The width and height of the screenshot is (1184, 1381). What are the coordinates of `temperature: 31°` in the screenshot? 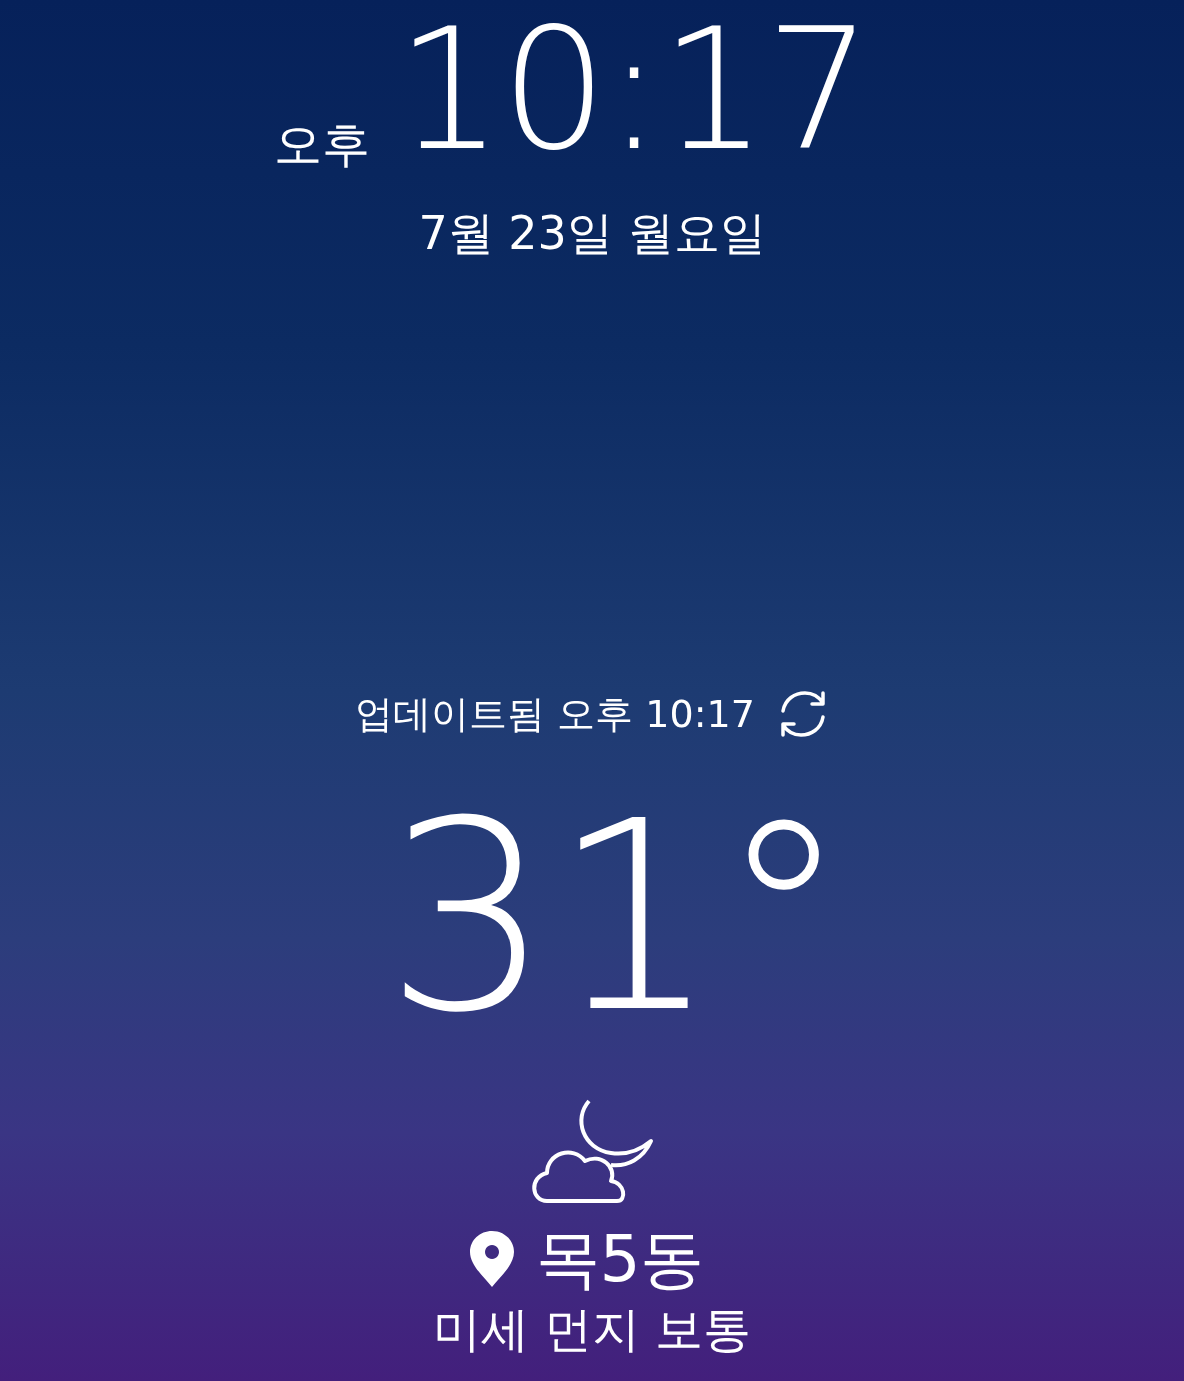 It's located at (617, 917).